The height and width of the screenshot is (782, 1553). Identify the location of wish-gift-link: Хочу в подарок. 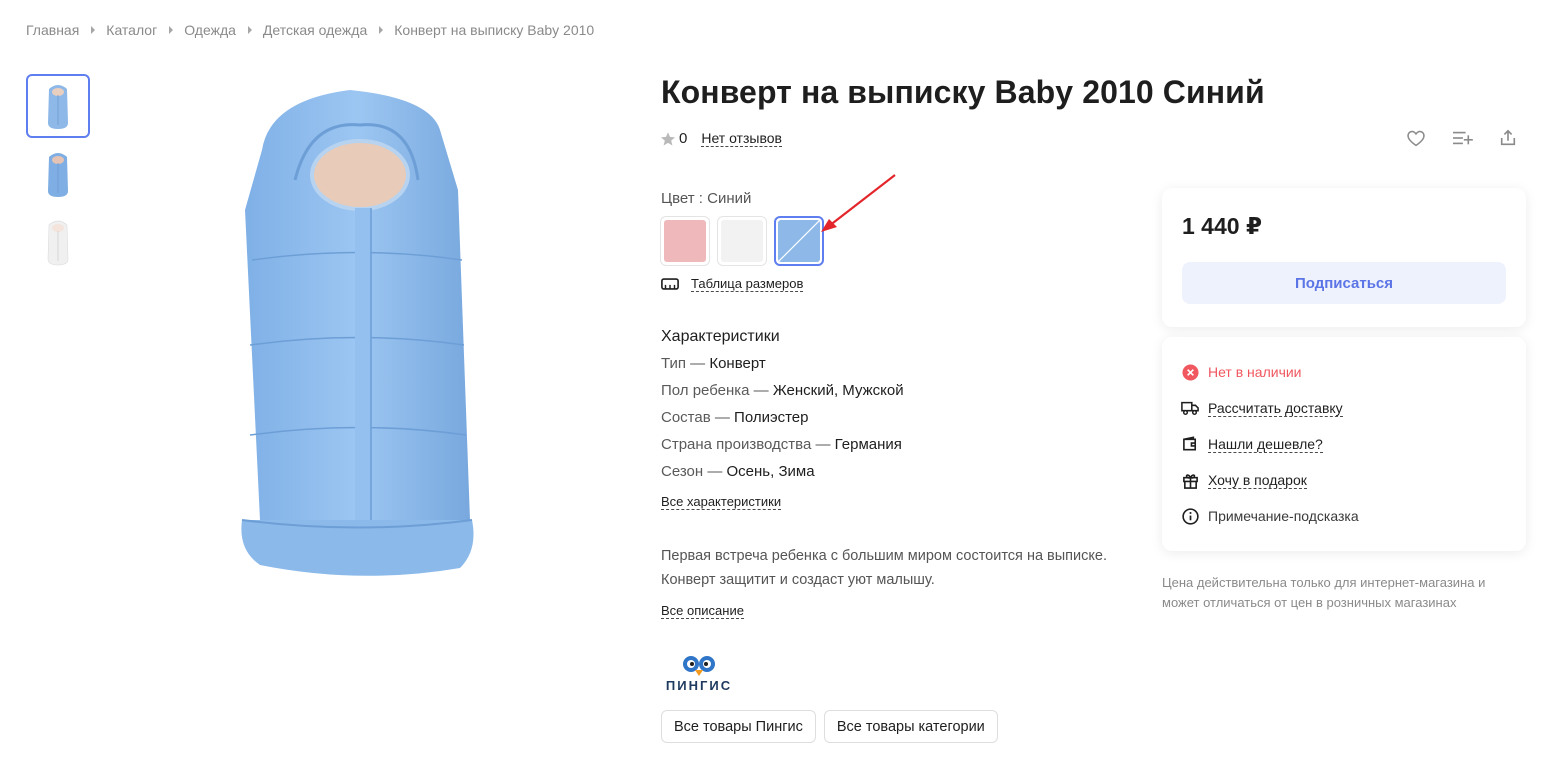
(1257, 480).